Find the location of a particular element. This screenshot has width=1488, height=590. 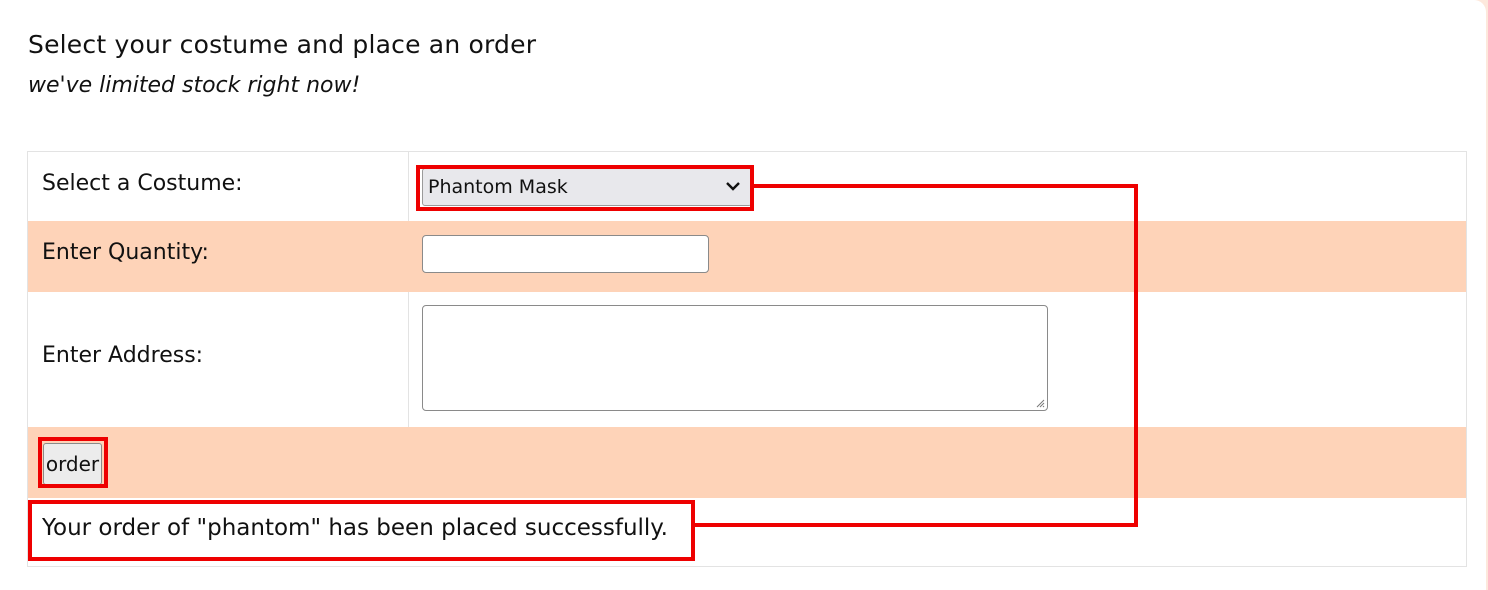

page-title: Select your costume and place an order is located at coordinates (282, 44).